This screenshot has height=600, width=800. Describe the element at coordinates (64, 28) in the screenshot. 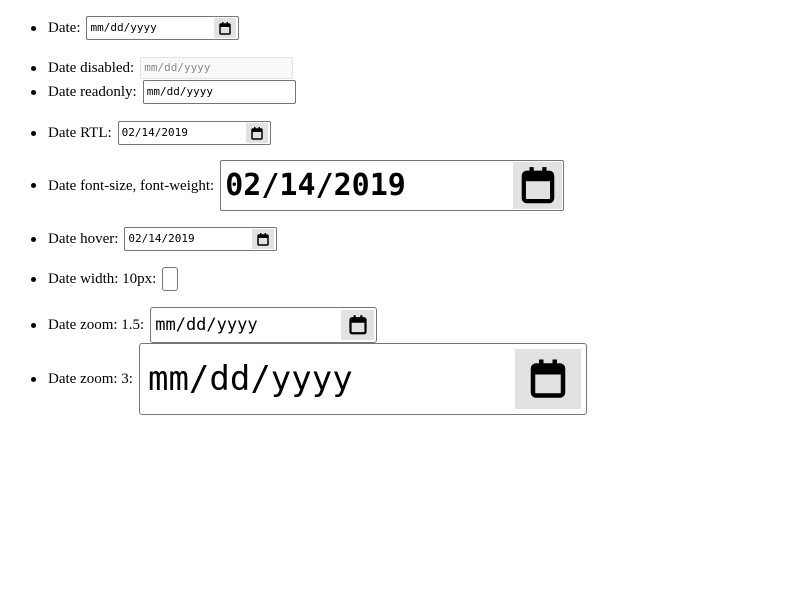

I see `date-label: Date:` at that location.